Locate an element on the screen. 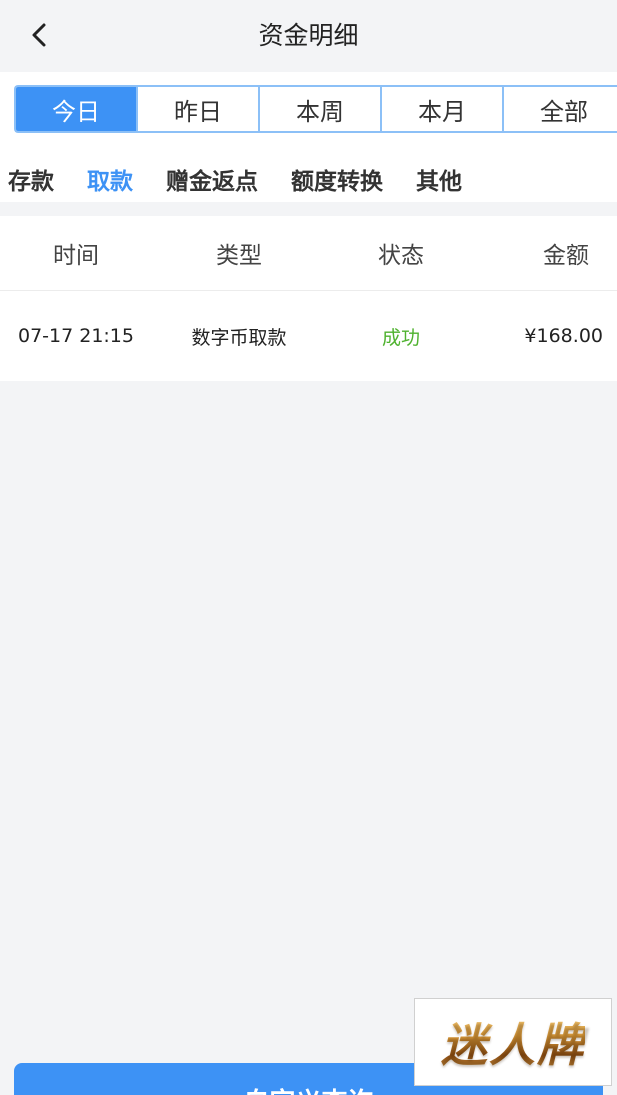  category-filter-bar: 存款 取款 赠金返点 额度转换 其他 is located at coordinates (308, 176).